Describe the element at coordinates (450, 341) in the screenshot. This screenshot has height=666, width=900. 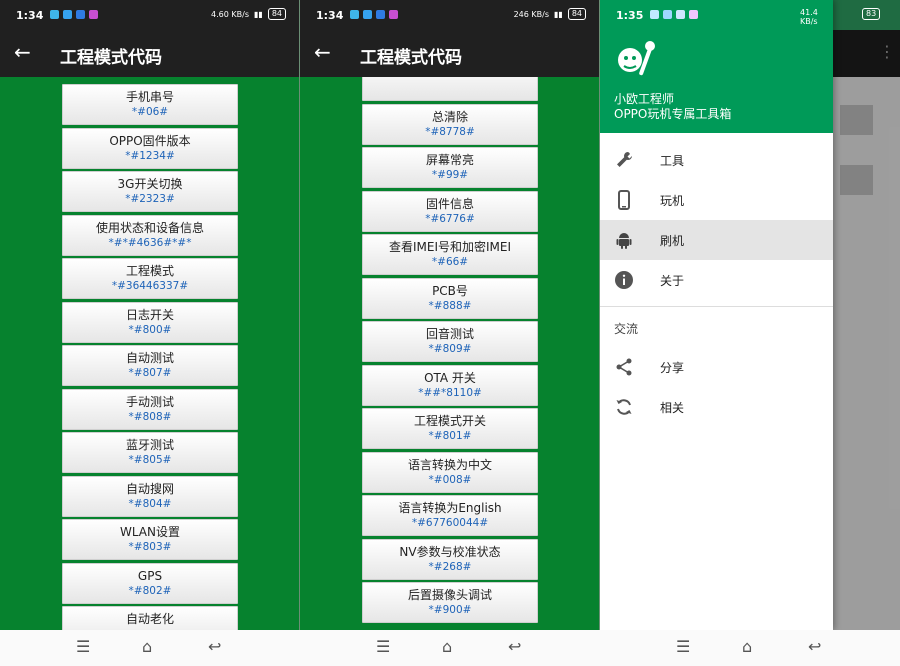
I see `code-card: 回音测试 *#809#` at that location.